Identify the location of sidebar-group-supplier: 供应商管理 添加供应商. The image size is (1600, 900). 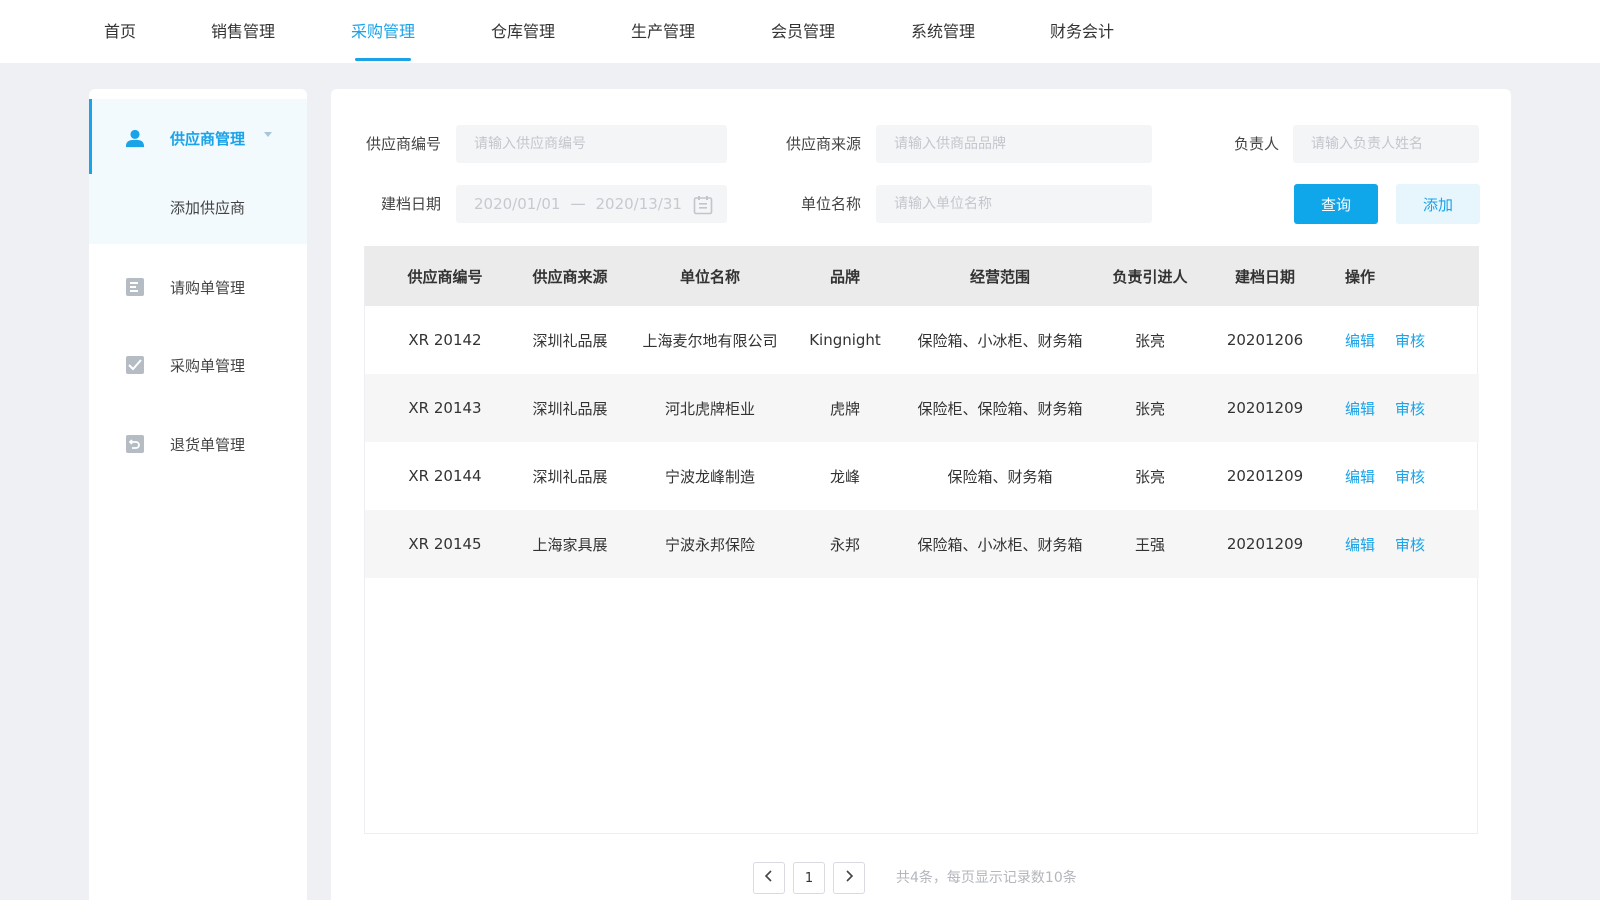
(198, 171).